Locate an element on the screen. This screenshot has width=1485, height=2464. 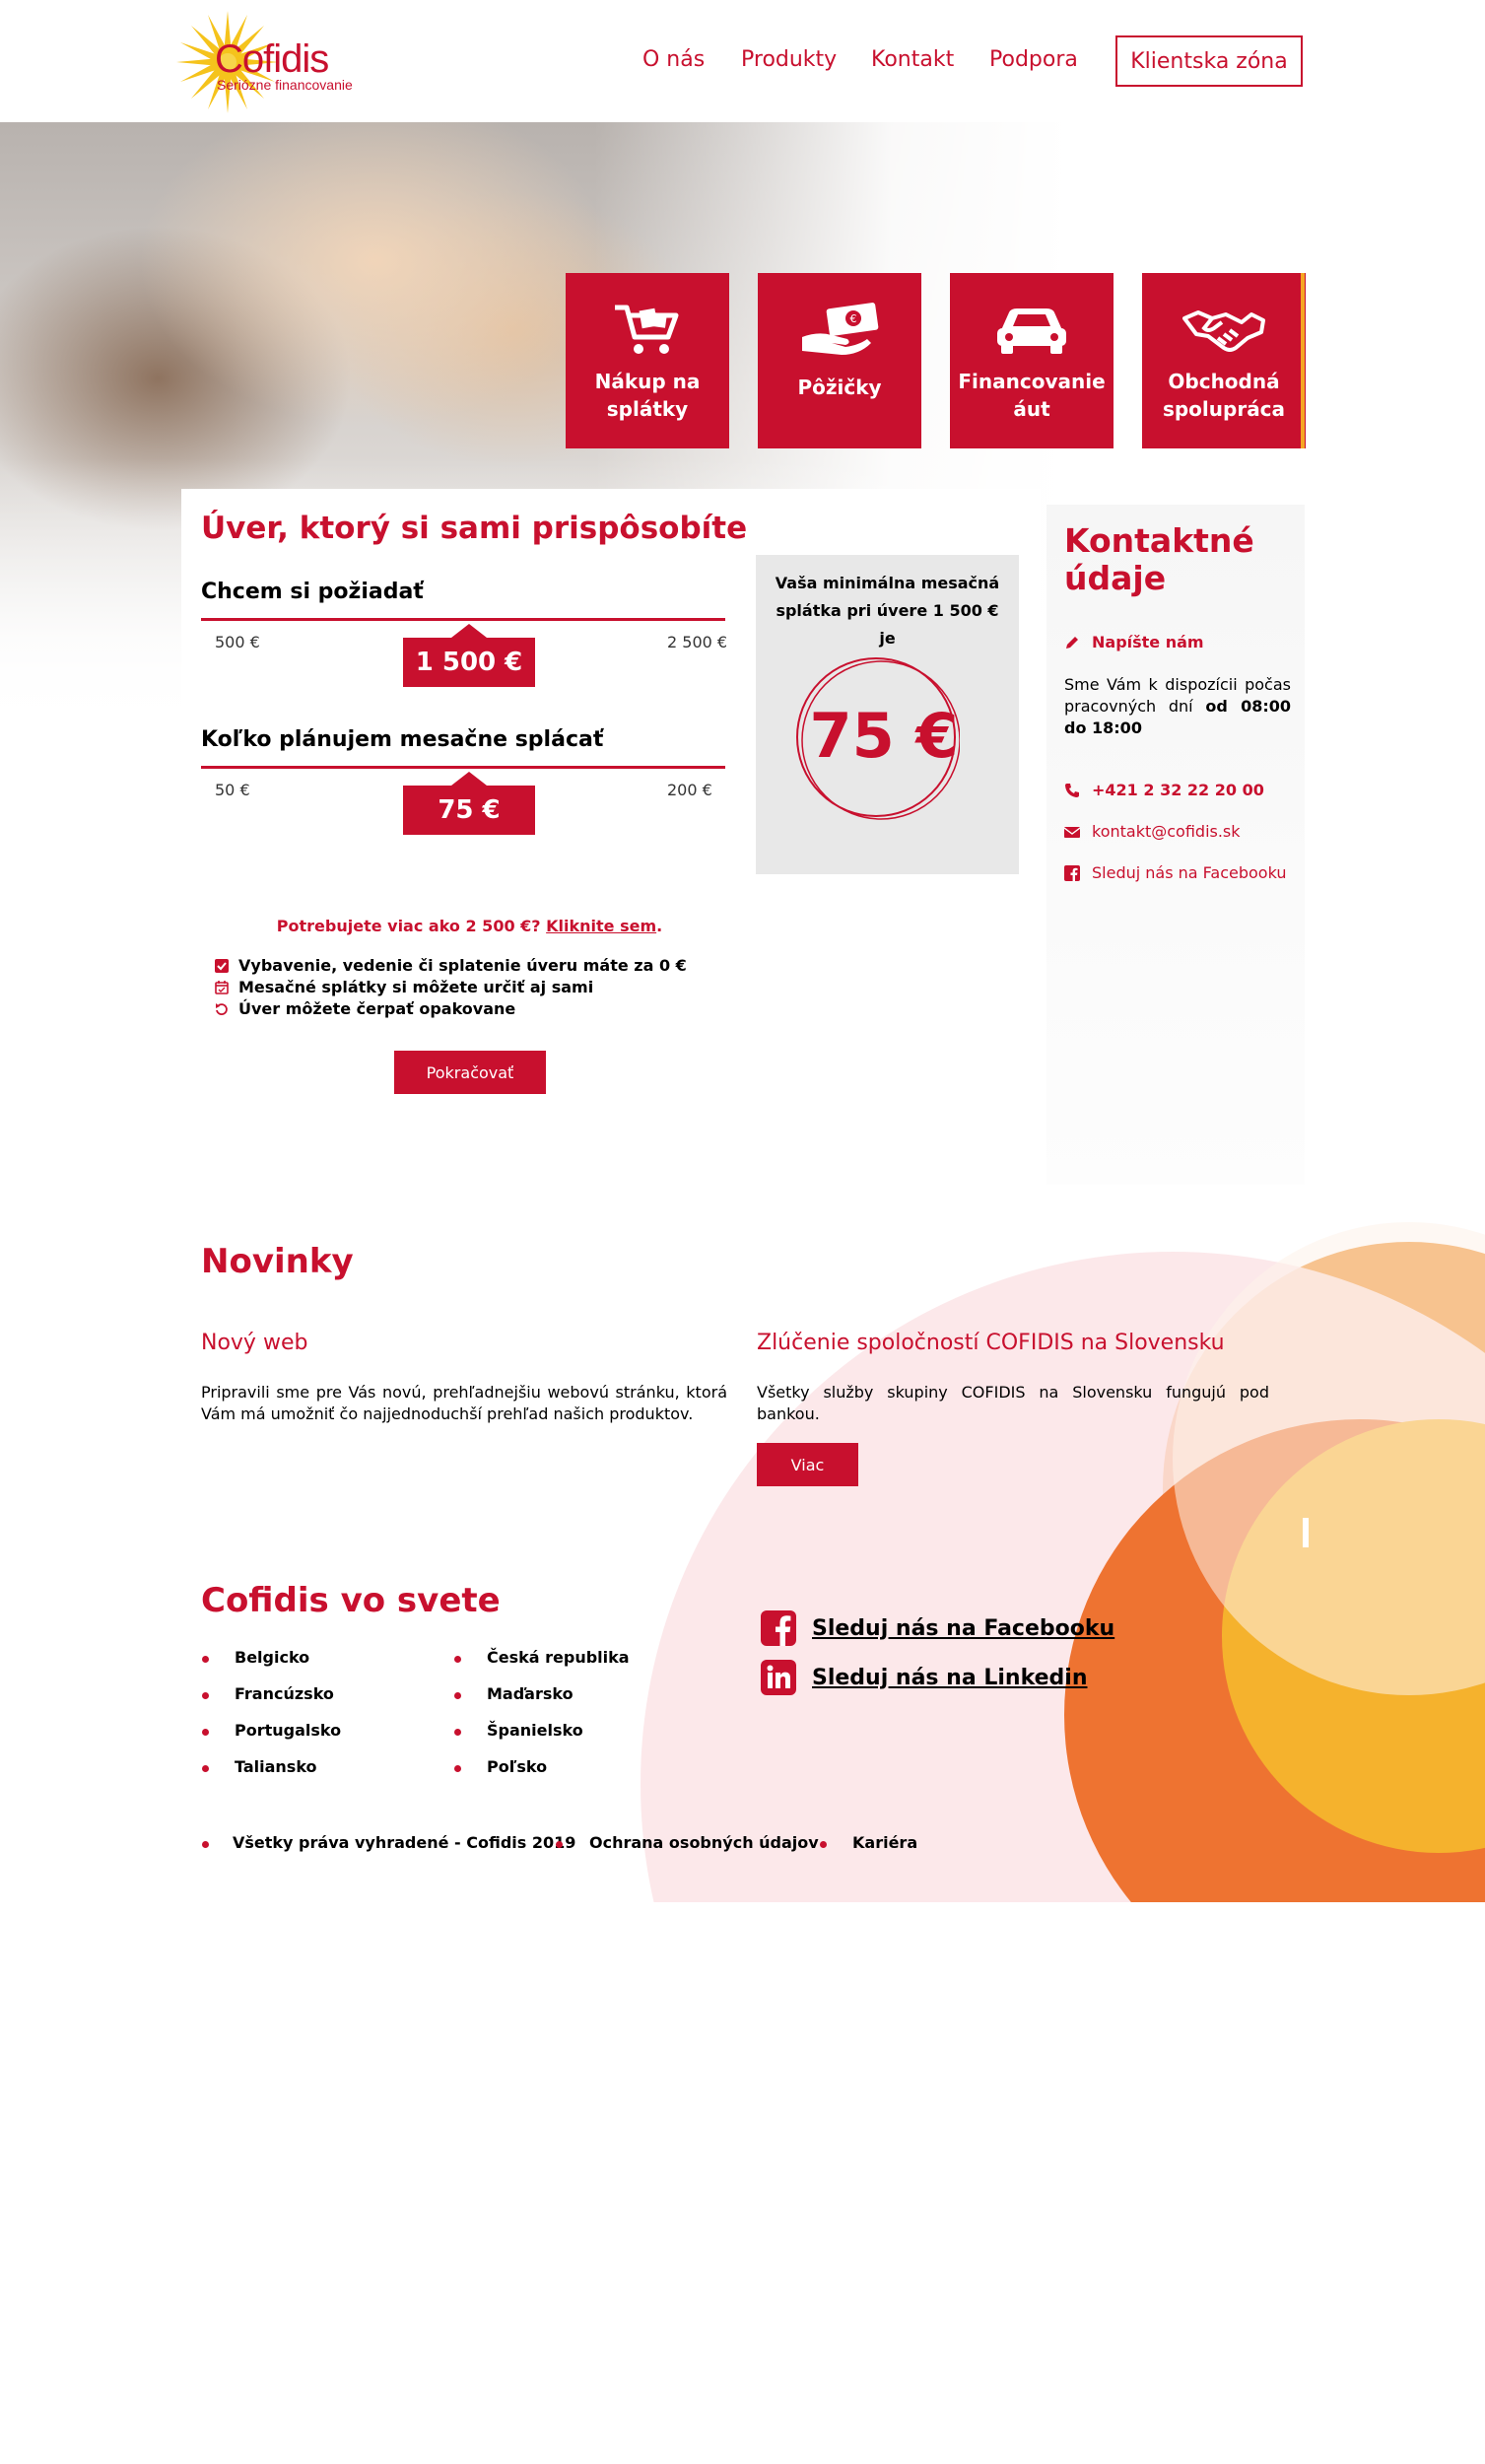
phone-number: +421 2 32 22 20 00 is located at coordinates (1178, 790).